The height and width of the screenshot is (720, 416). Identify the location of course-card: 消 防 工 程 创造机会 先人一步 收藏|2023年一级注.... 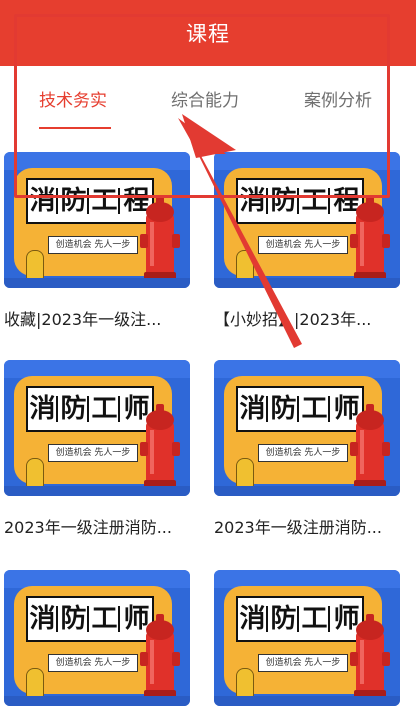
(97, 241).